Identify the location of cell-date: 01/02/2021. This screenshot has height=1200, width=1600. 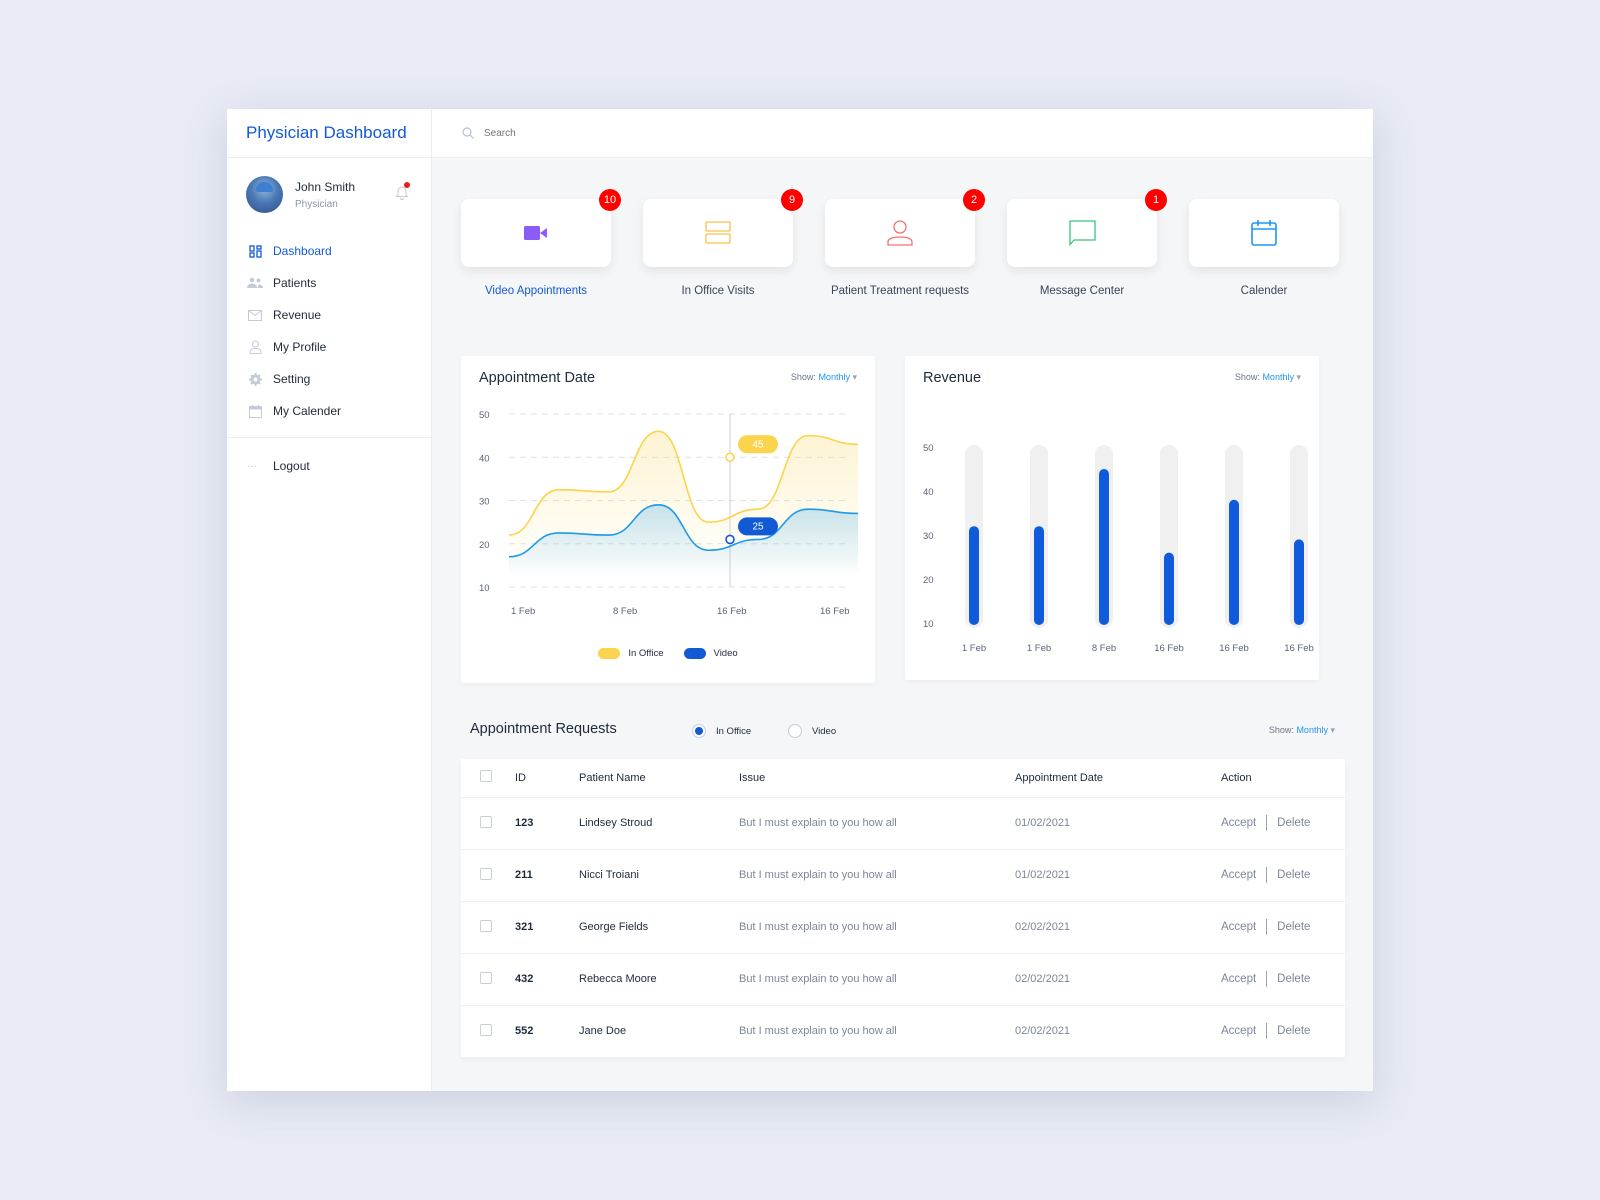
(1118, 875).